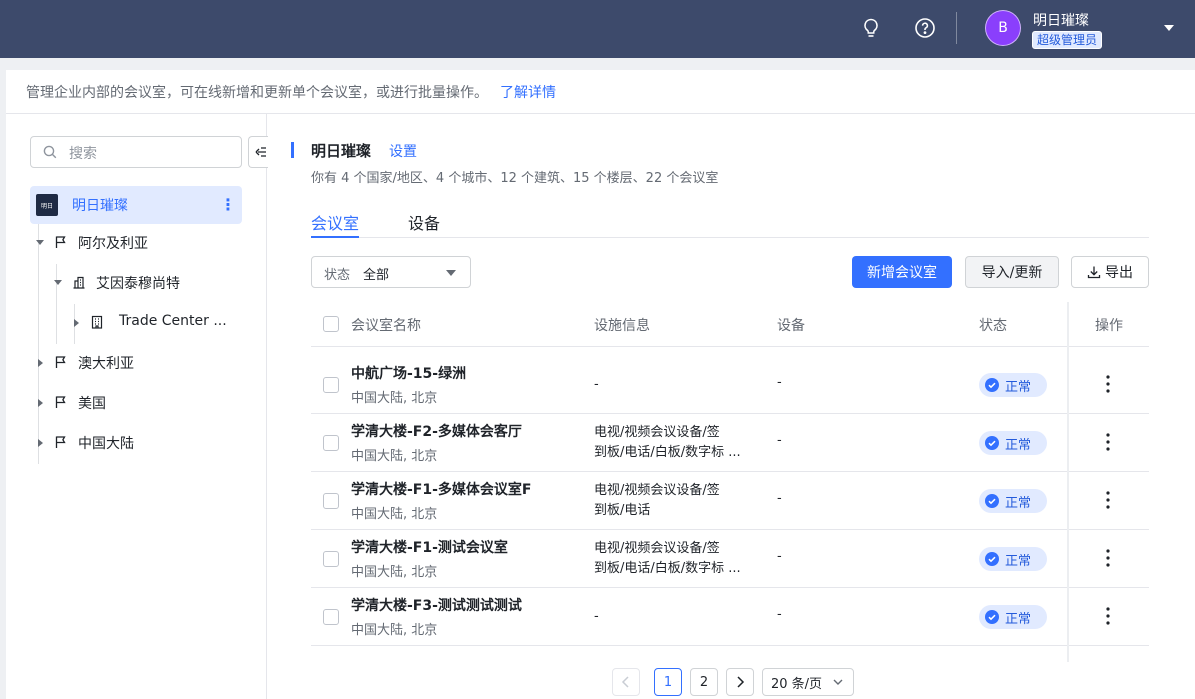 The height and width of the screenshot is (699, 1195). I want to click on collapse-sidebar-button, so click(258, 152).